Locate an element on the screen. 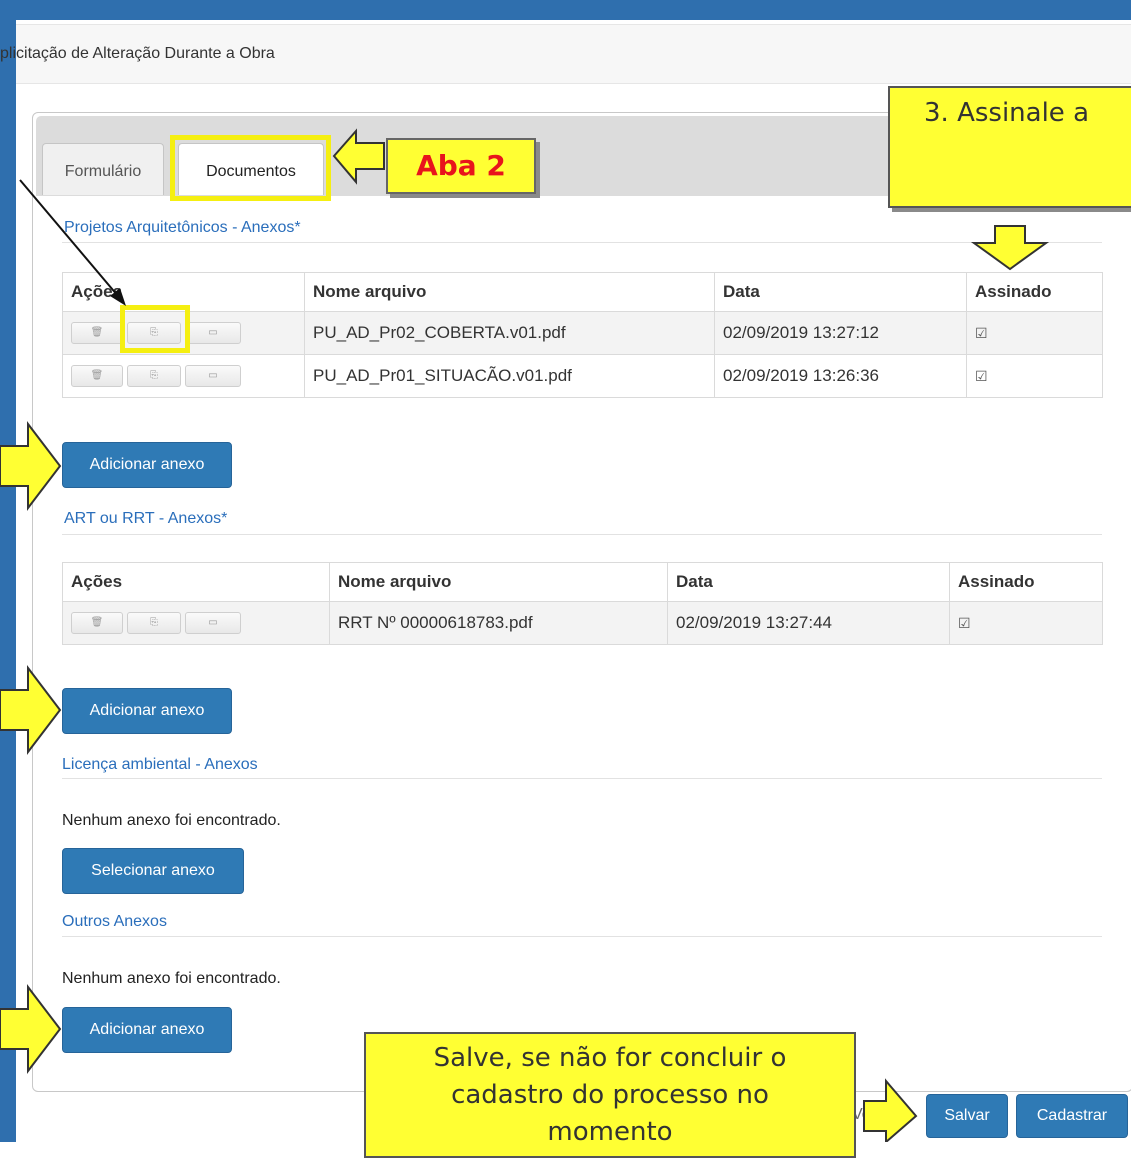  register-button: Cadastrar is located at coordinates (1072, 1116).